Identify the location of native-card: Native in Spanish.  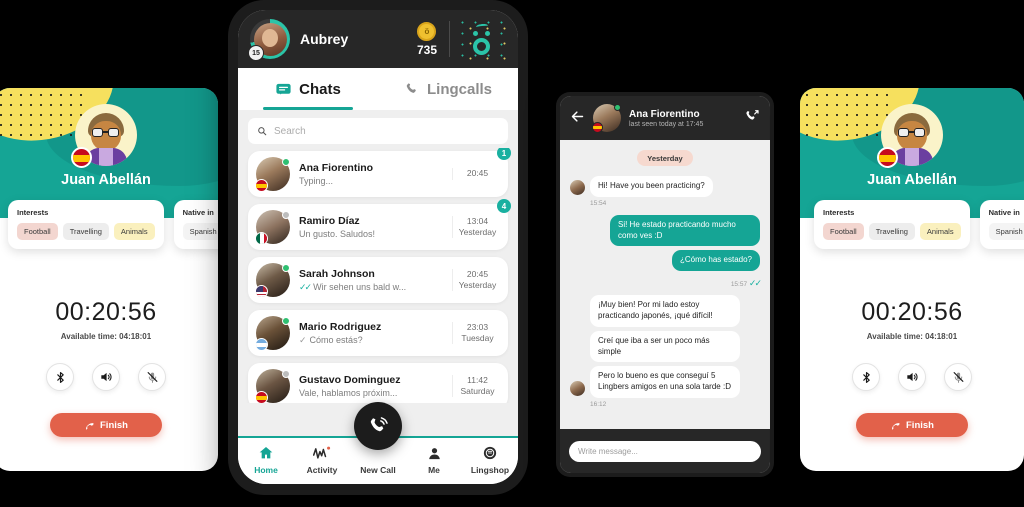
(1001, 224).